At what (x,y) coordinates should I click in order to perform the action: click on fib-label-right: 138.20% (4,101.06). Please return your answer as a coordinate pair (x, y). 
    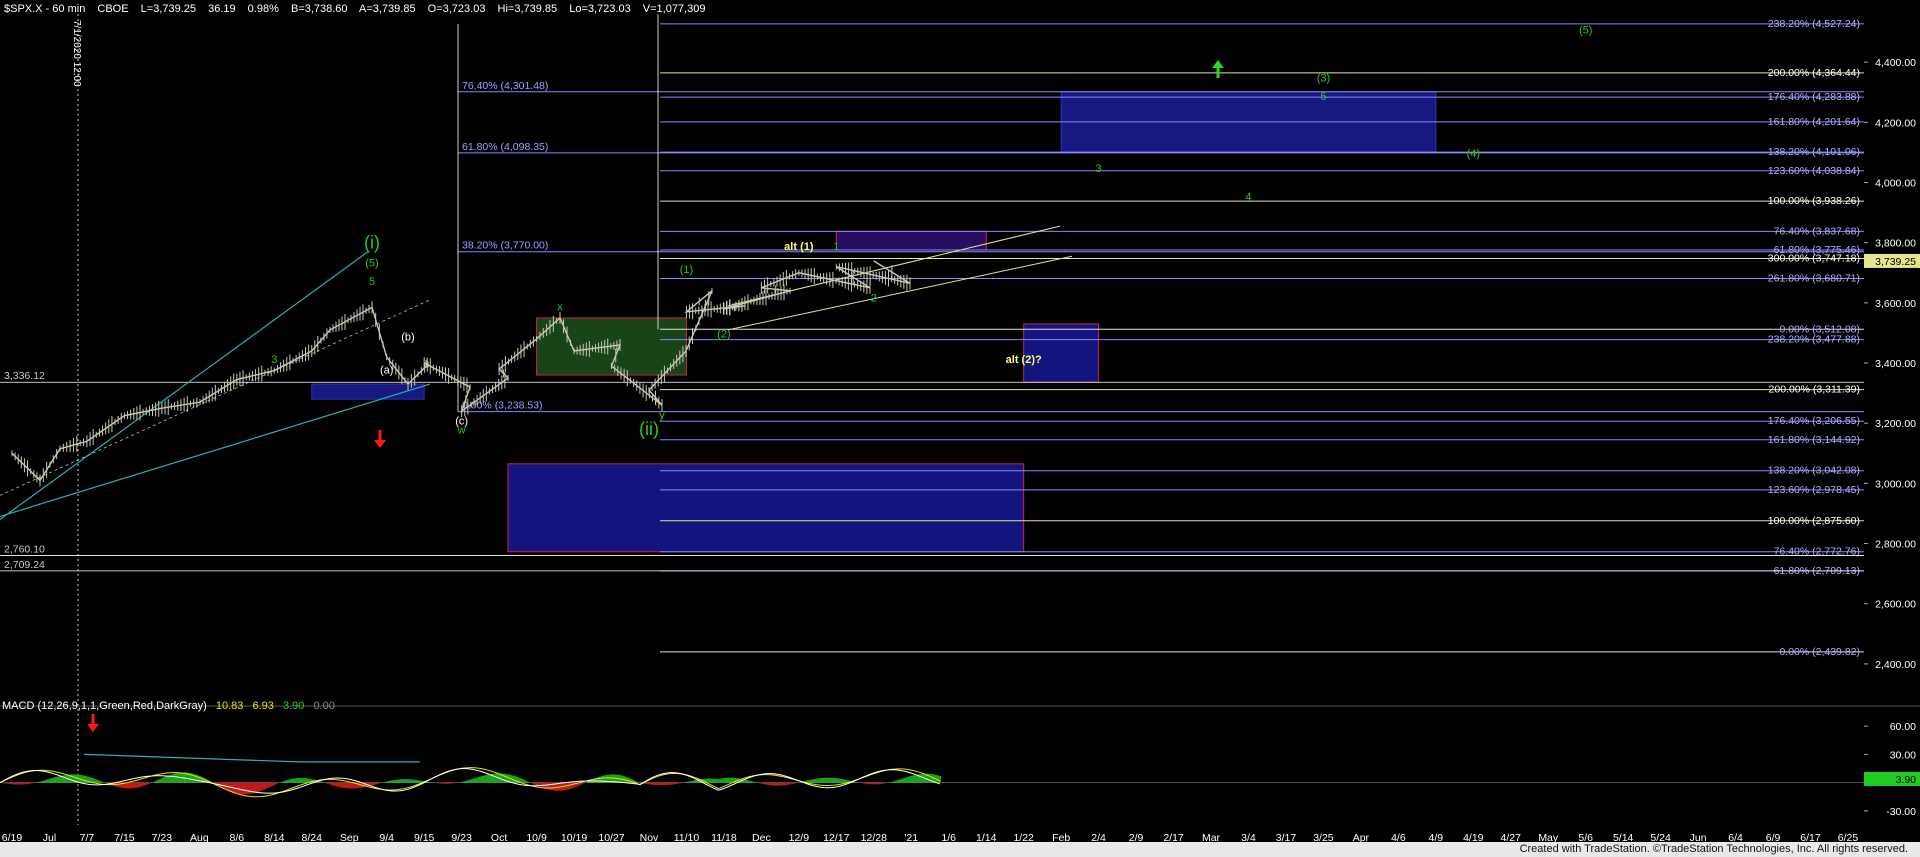
    Looking at the image, I should click on (1814, 152).